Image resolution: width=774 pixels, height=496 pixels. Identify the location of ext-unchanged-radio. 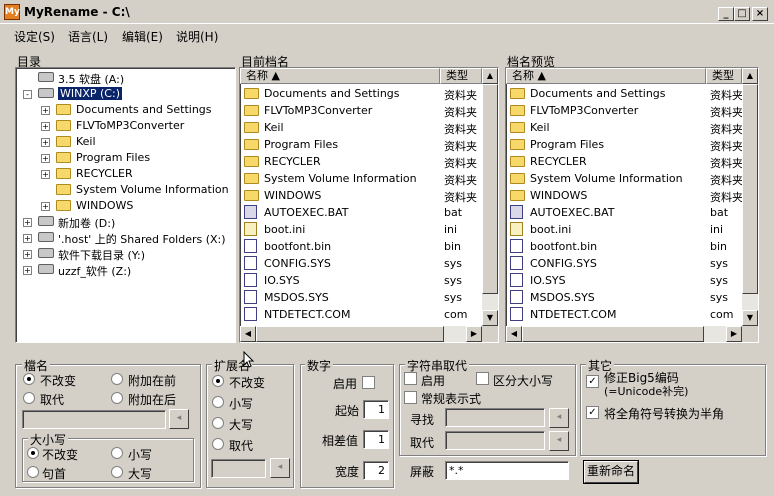
(218, 381).